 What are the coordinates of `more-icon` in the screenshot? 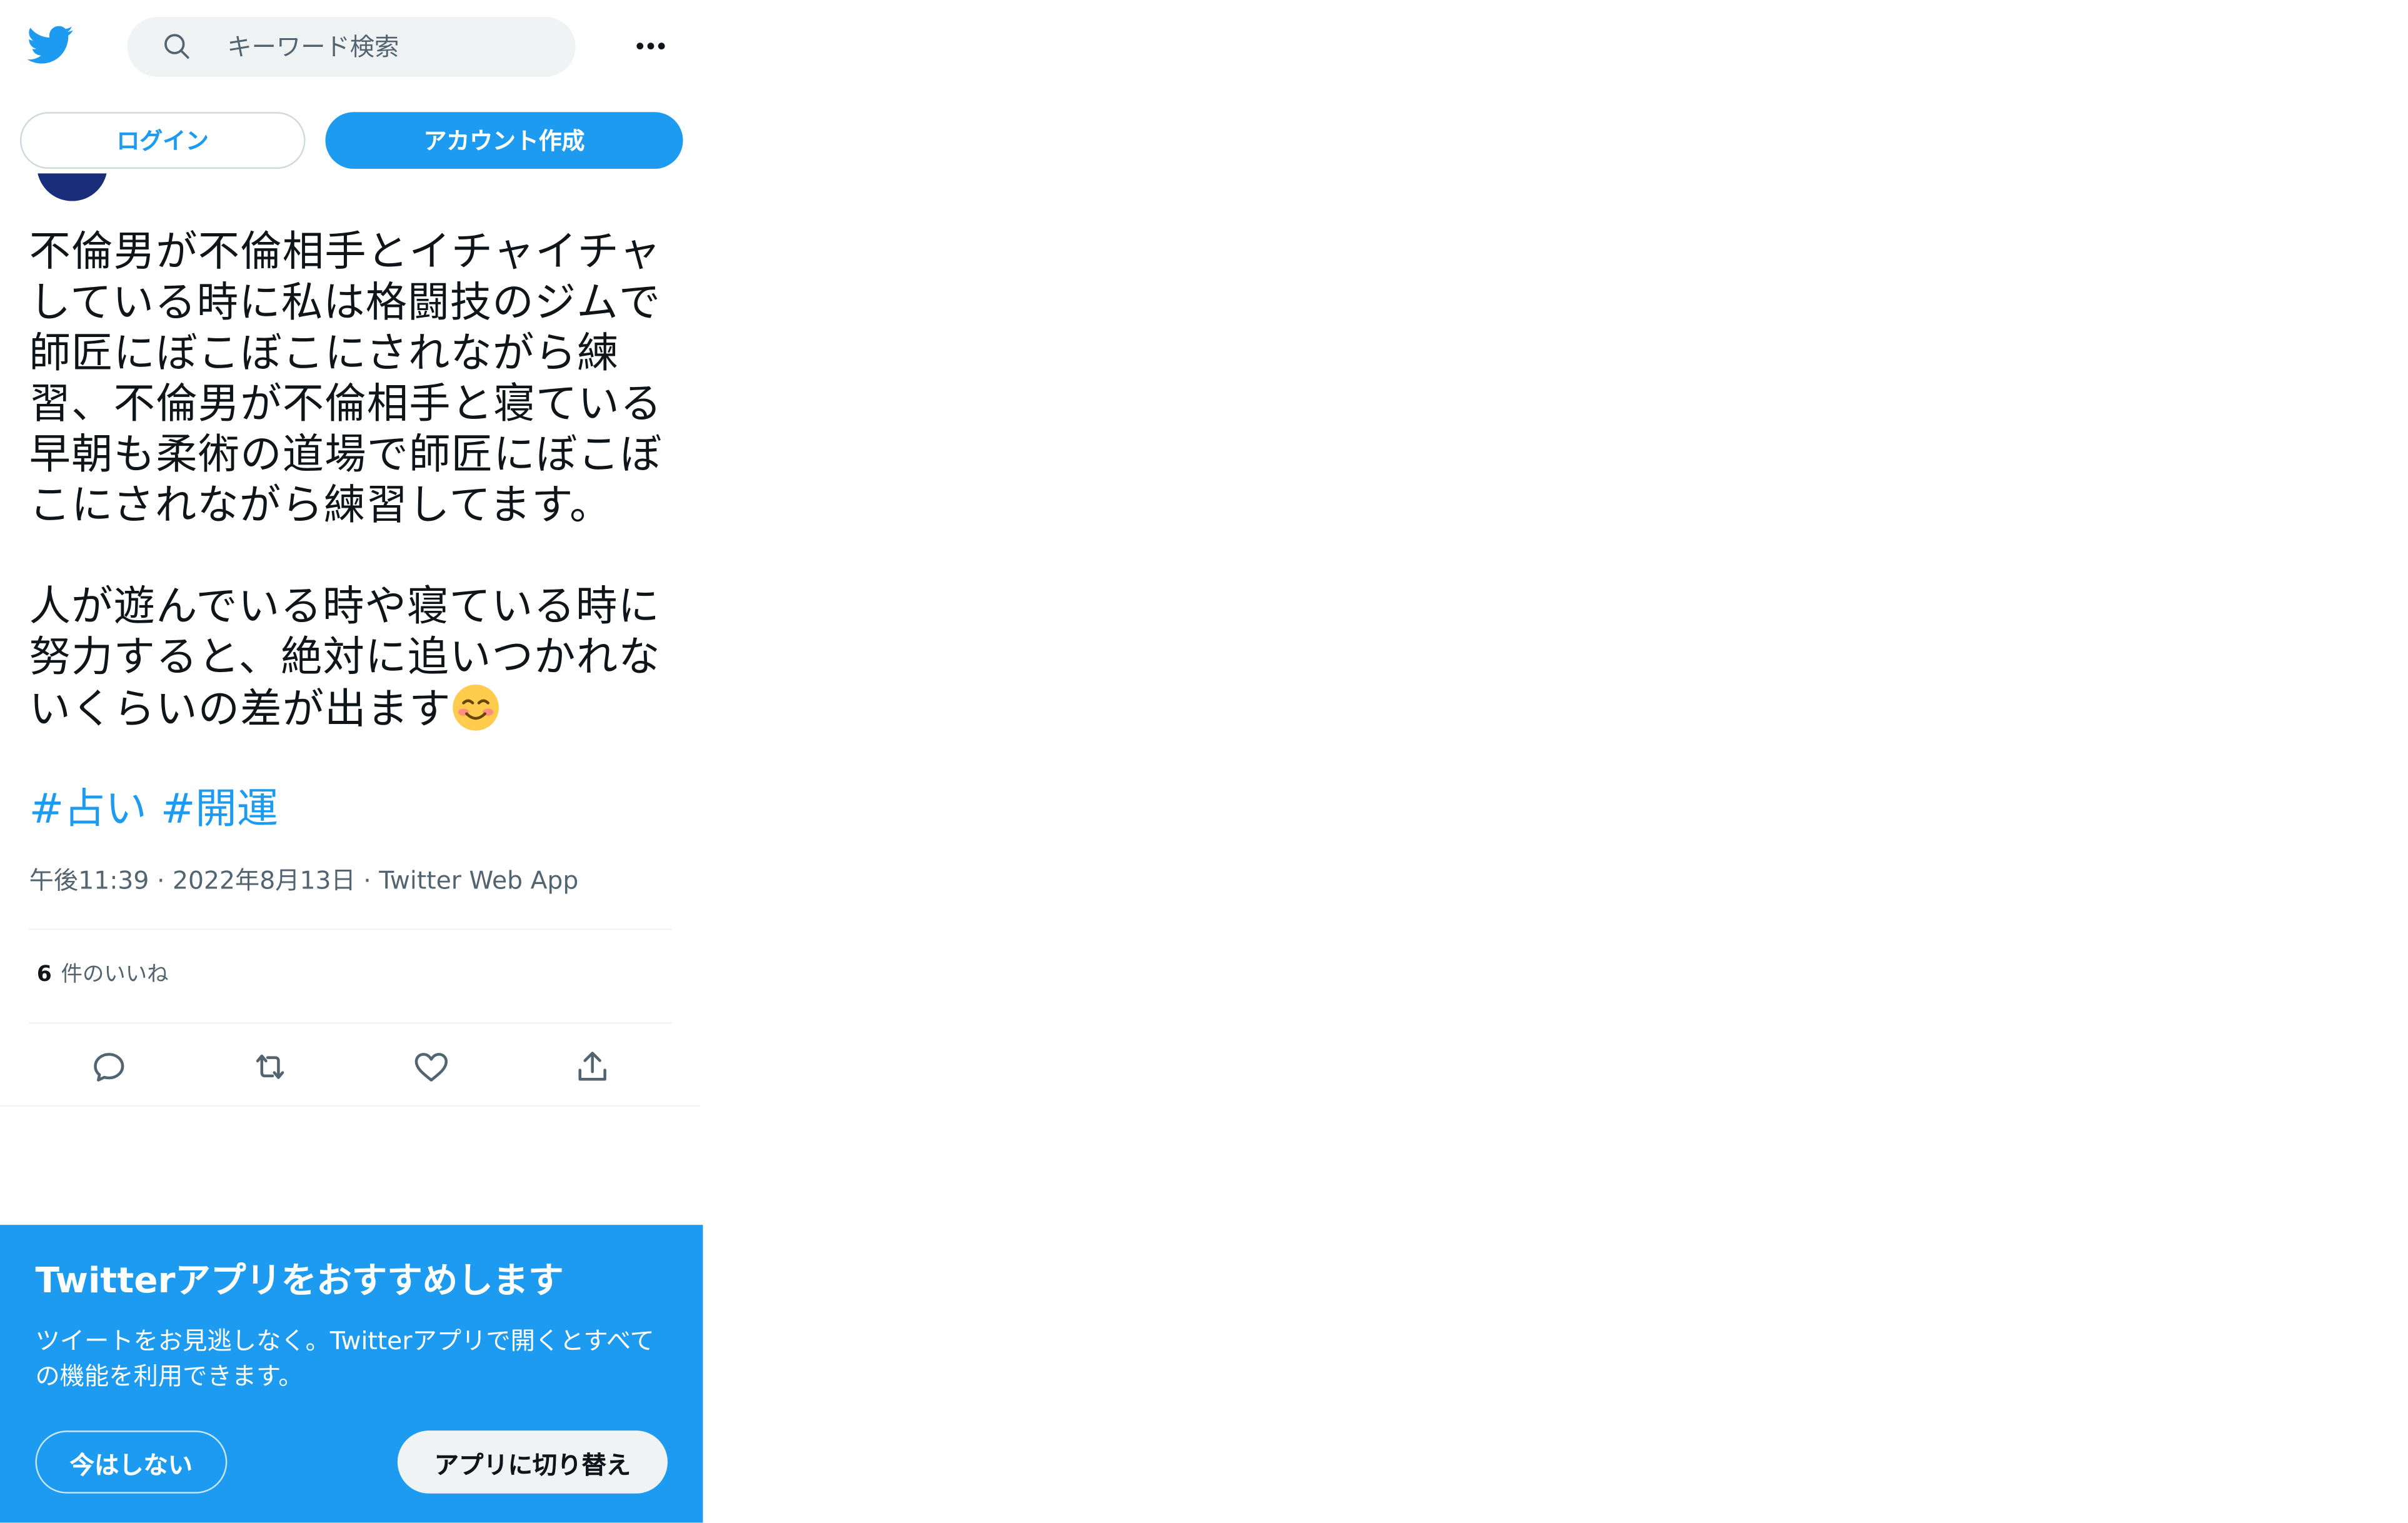 It's located at (651, 46).